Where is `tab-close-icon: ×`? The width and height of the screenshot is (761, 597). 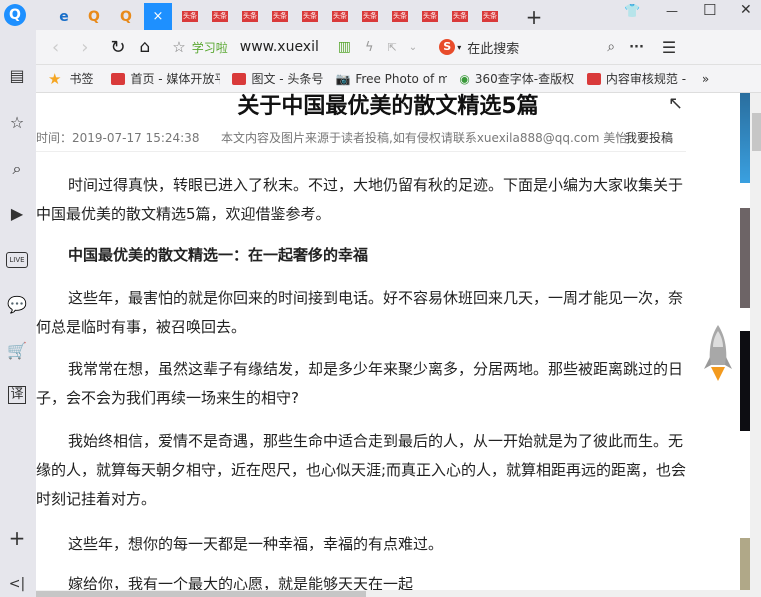 tab-close-icon: × is located at coordinates (158, 16).